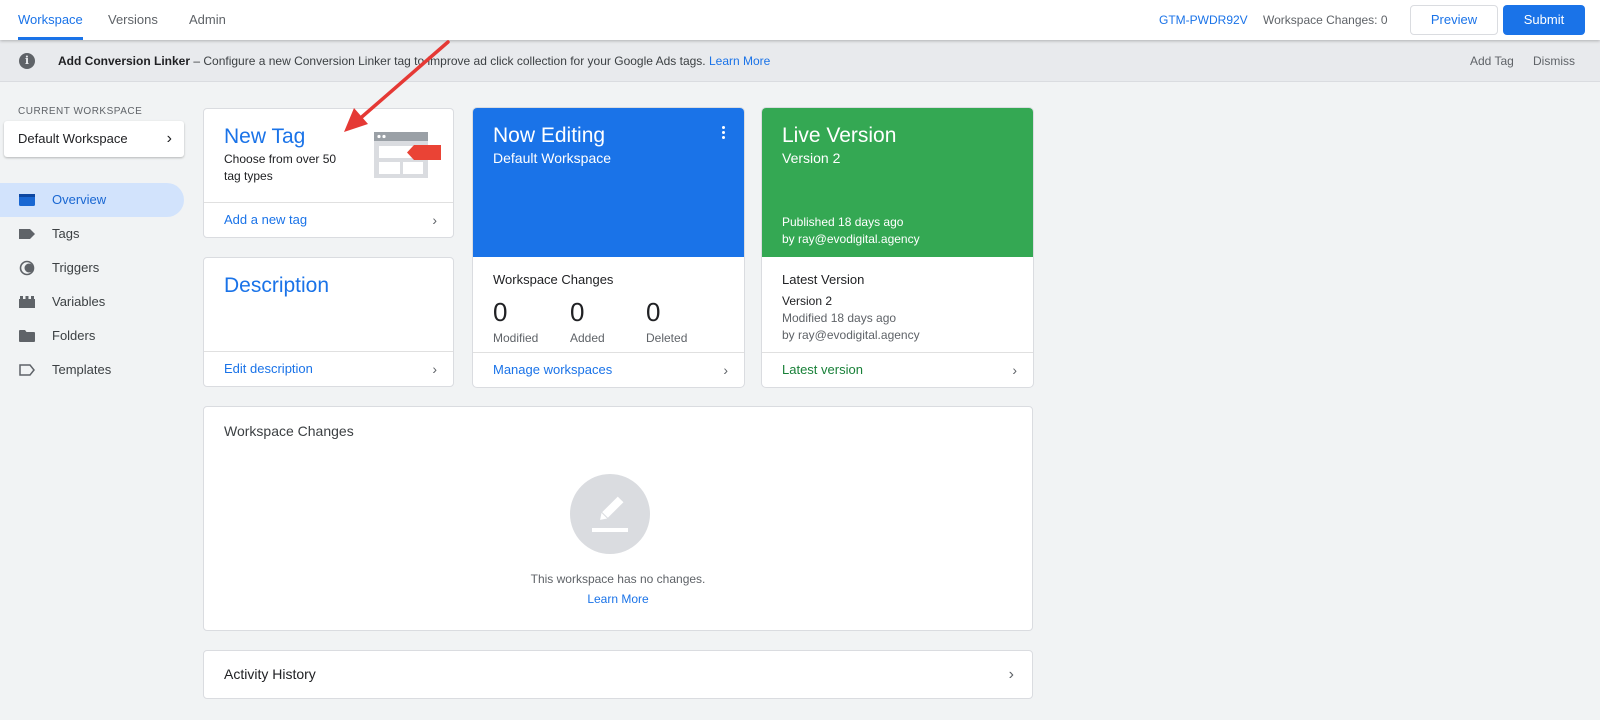  Describe the element at coordinates (667, 338) in the screenshot. I see `stat-deleted-label: Deleted` at that location.